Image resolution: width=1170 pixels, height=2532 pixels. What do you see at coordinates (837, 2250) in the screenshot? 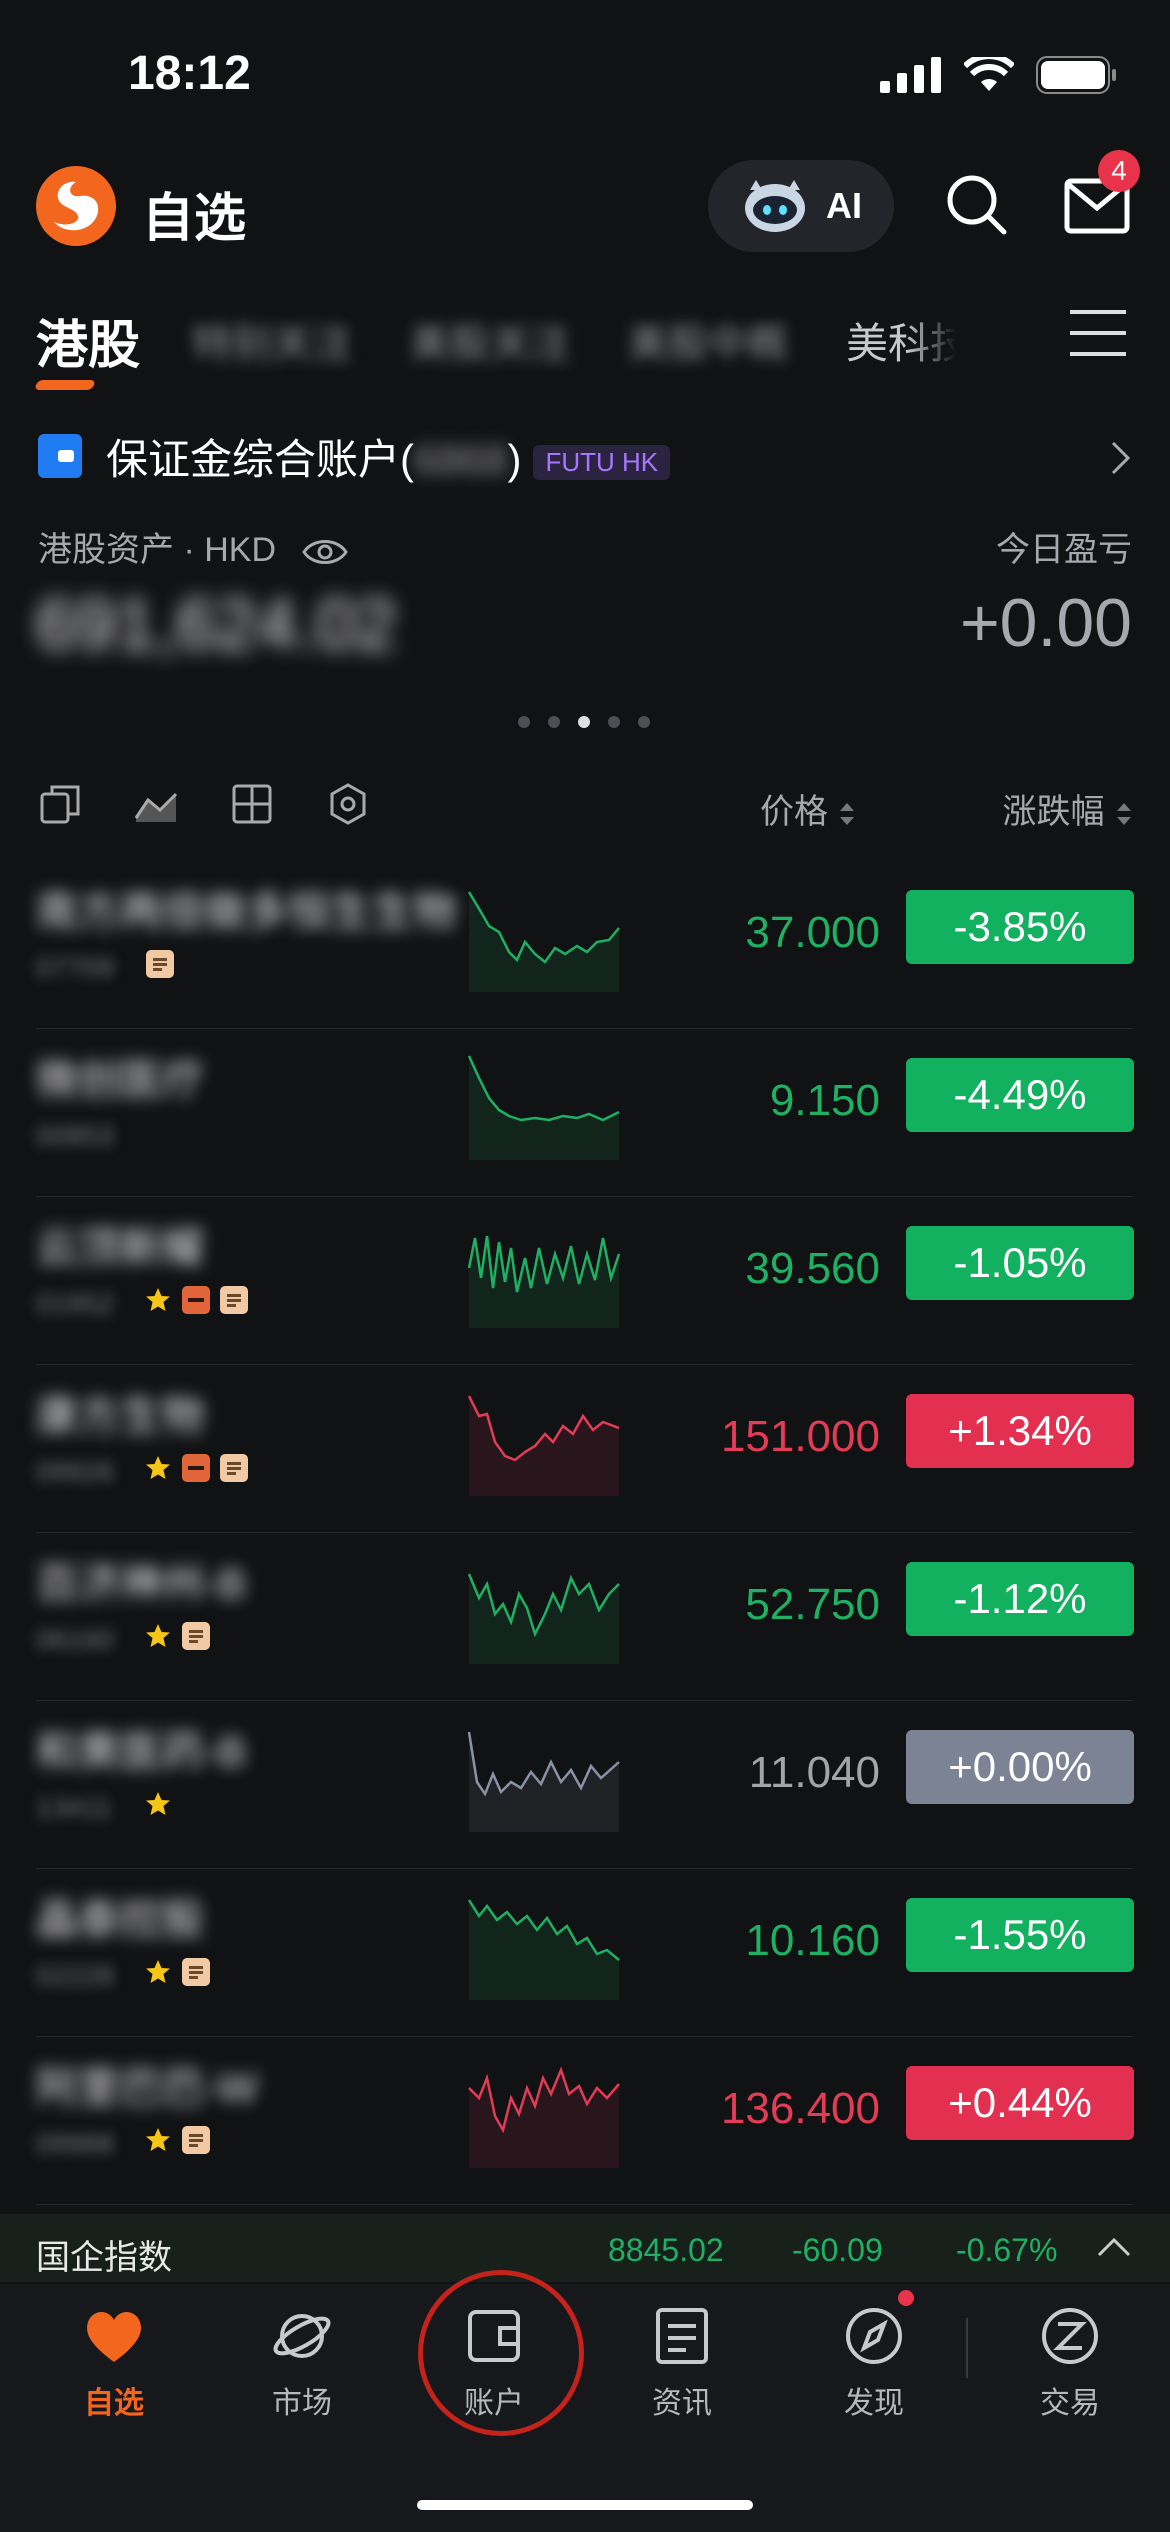
I see `index-change: -60.09` at bounding box center [837, 2250].